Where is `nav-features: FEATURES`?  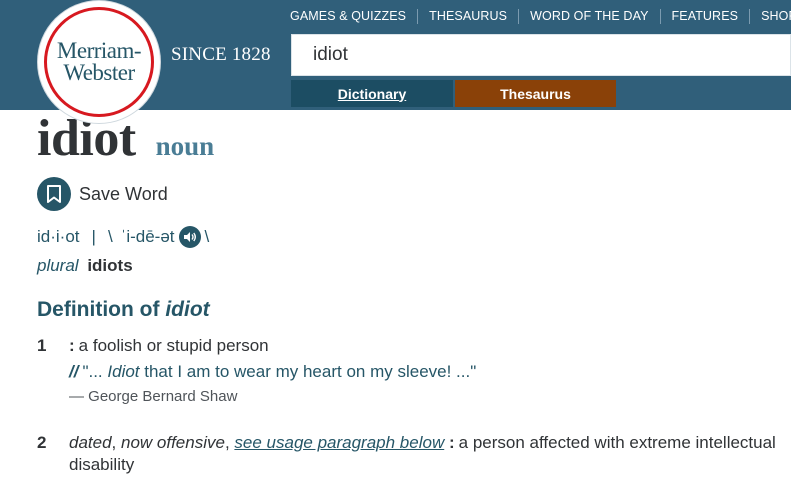 nav-features: FEATURES is located at coordinates (705, 16).